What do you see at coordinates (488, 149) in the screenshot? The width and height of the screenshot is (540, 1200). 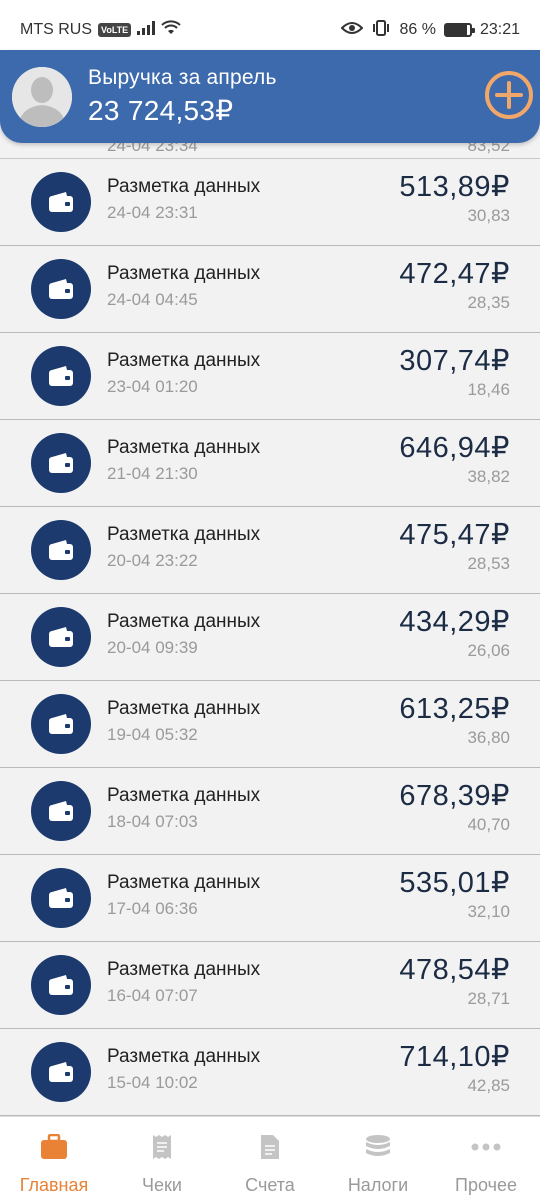 I see `transaction-tax: 83,52` at bounding box center [488, 149].